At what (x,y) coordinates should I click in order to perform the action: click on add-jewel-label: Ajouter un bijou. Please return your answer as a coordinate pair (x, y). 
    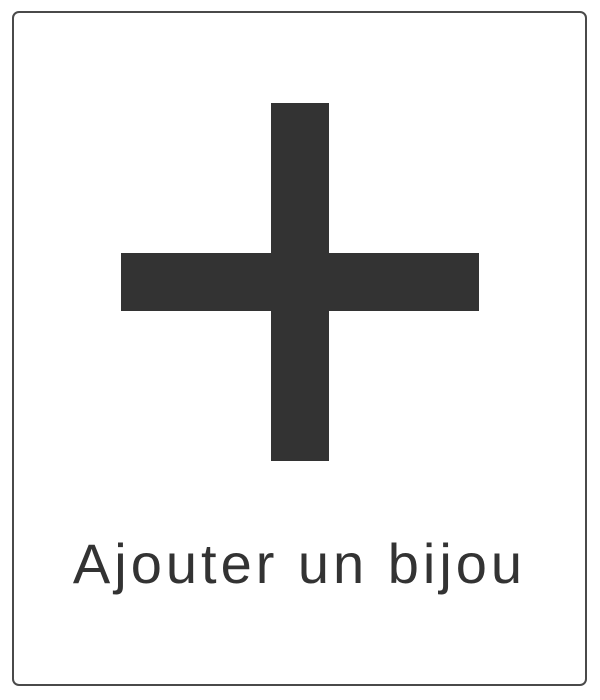
    Looking at the image, I should click on (299, 563).